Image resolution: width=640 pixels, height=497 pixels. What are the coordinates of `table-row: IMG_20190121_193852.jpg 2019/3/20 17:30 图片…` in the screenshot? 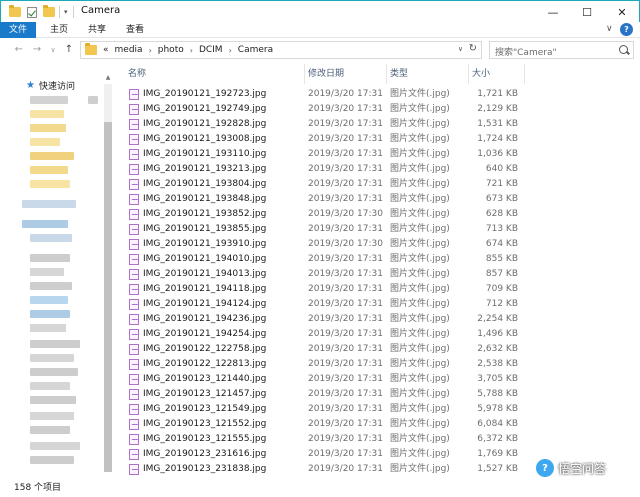 It's located at (322, 214).